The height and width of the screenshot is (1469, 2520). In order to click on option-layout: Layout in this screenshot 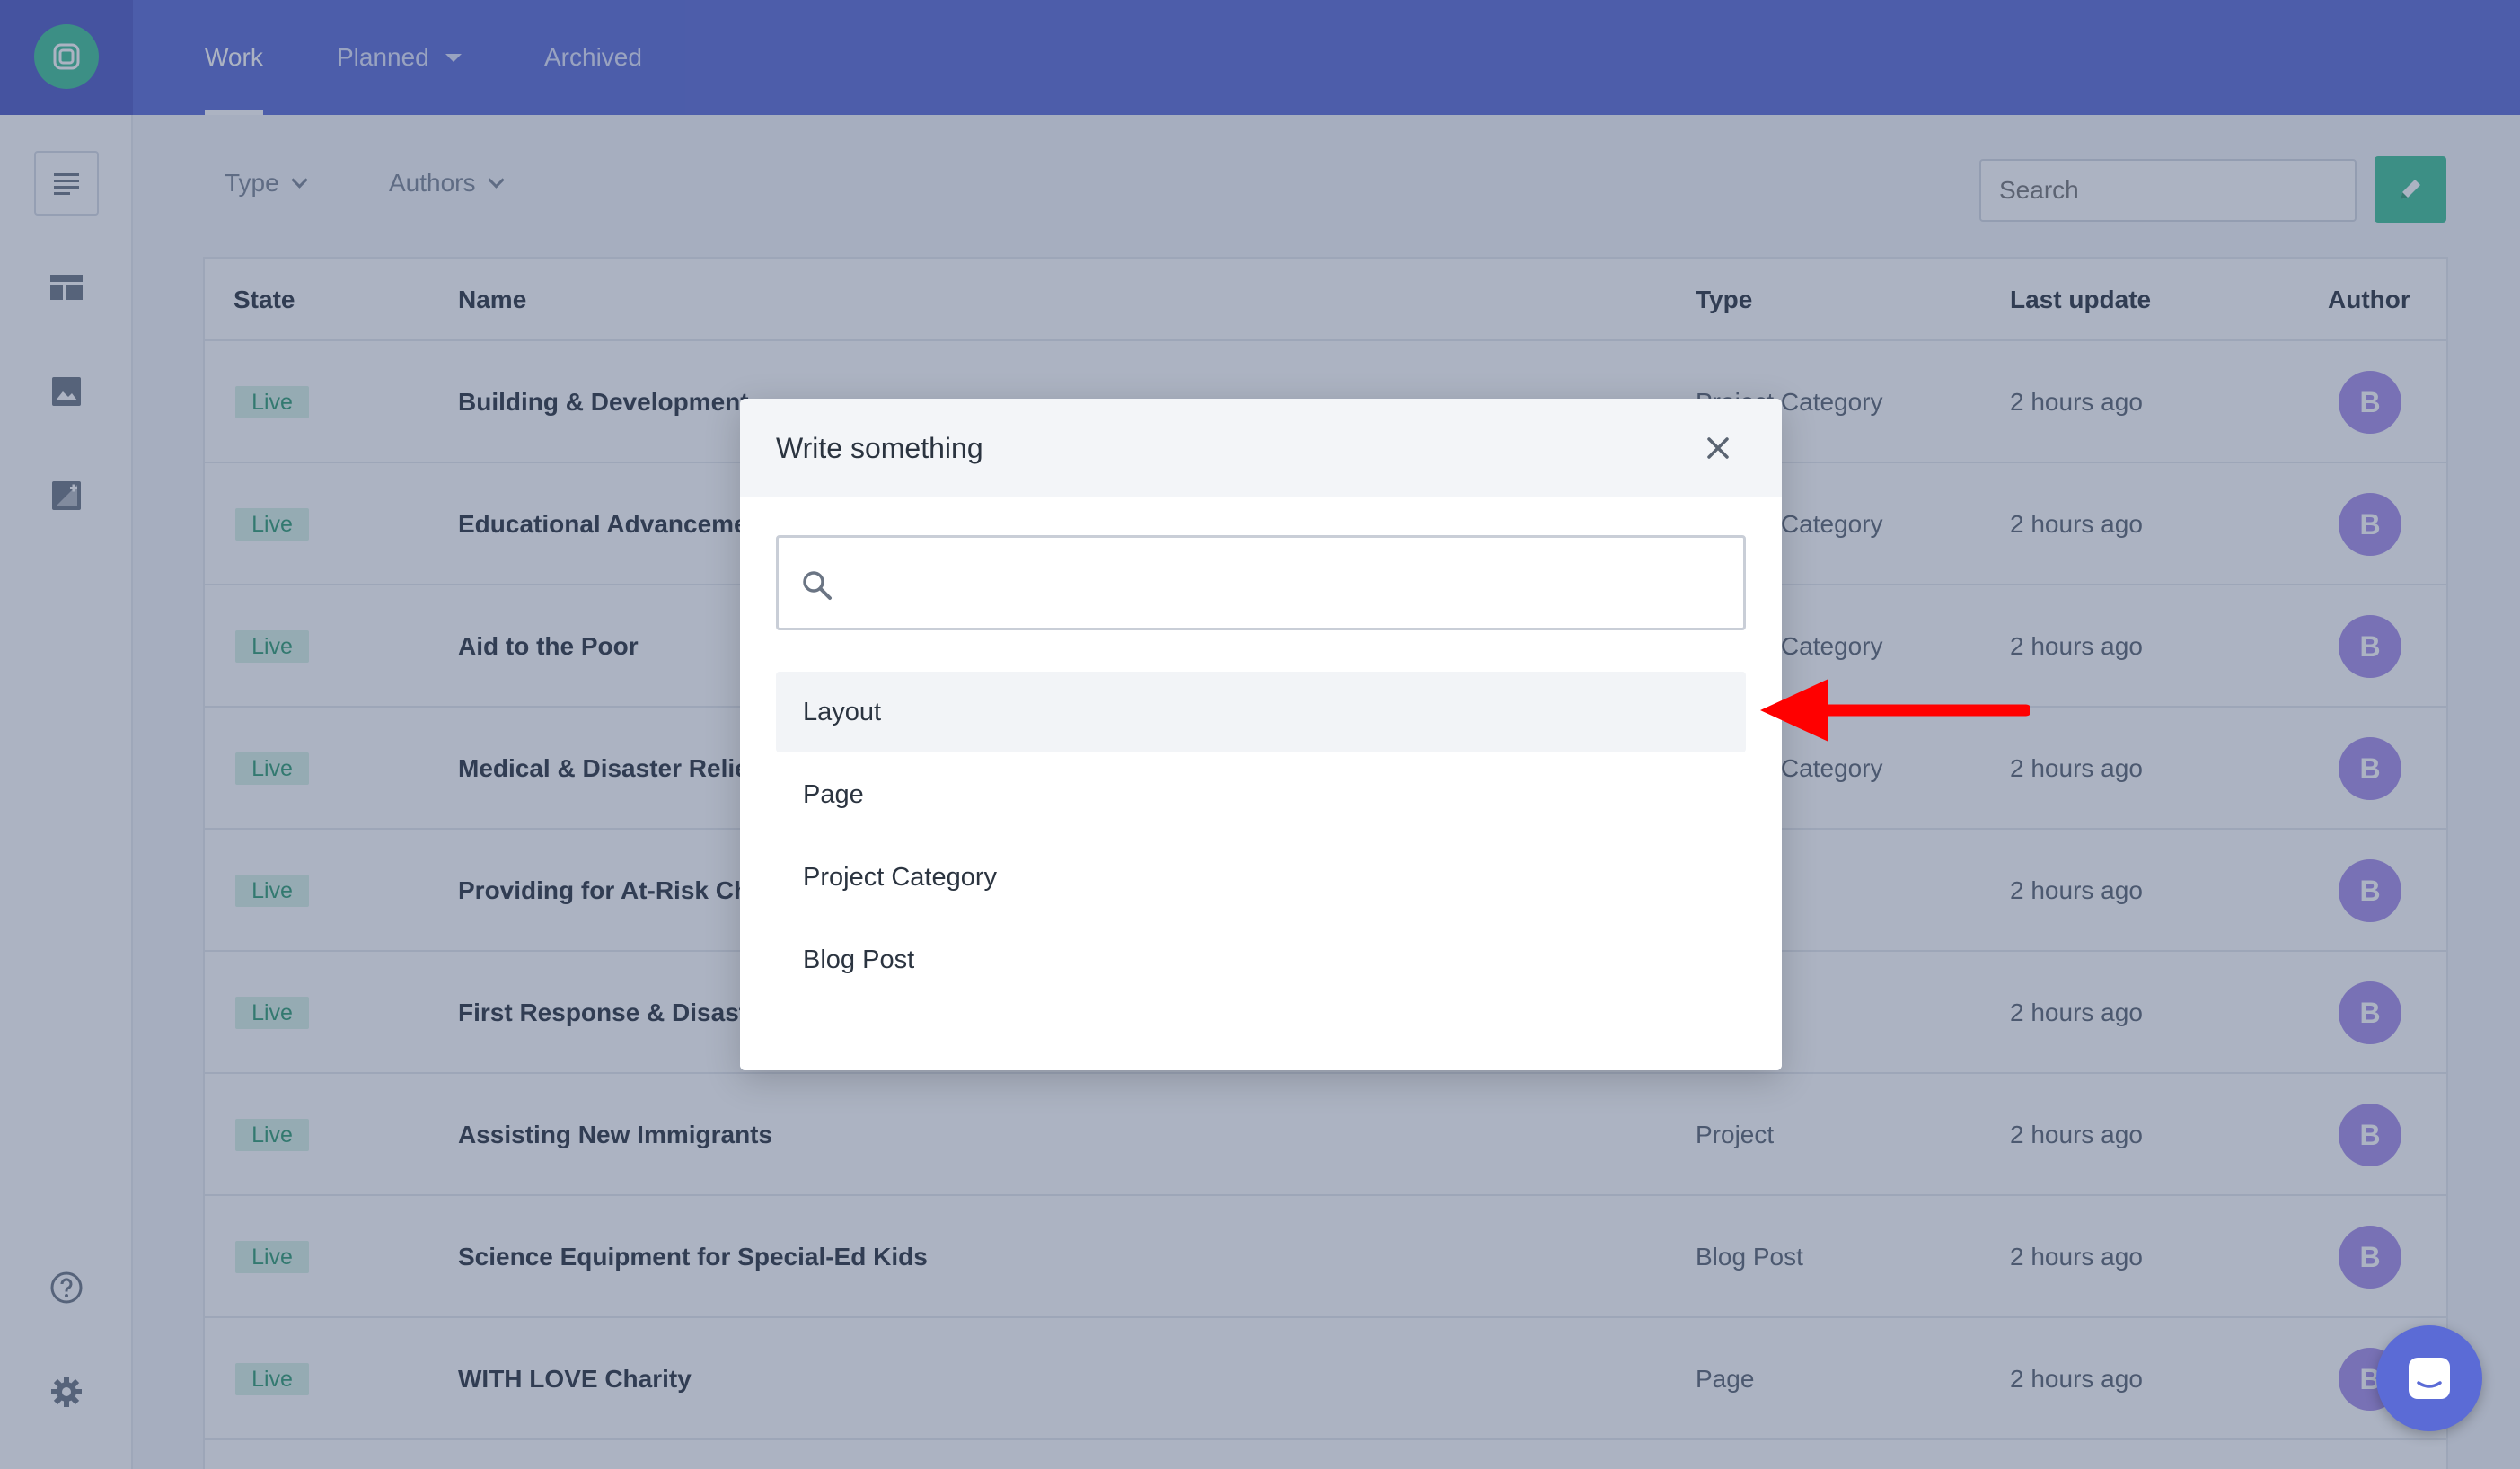, I will do `click(1261, 712)`.